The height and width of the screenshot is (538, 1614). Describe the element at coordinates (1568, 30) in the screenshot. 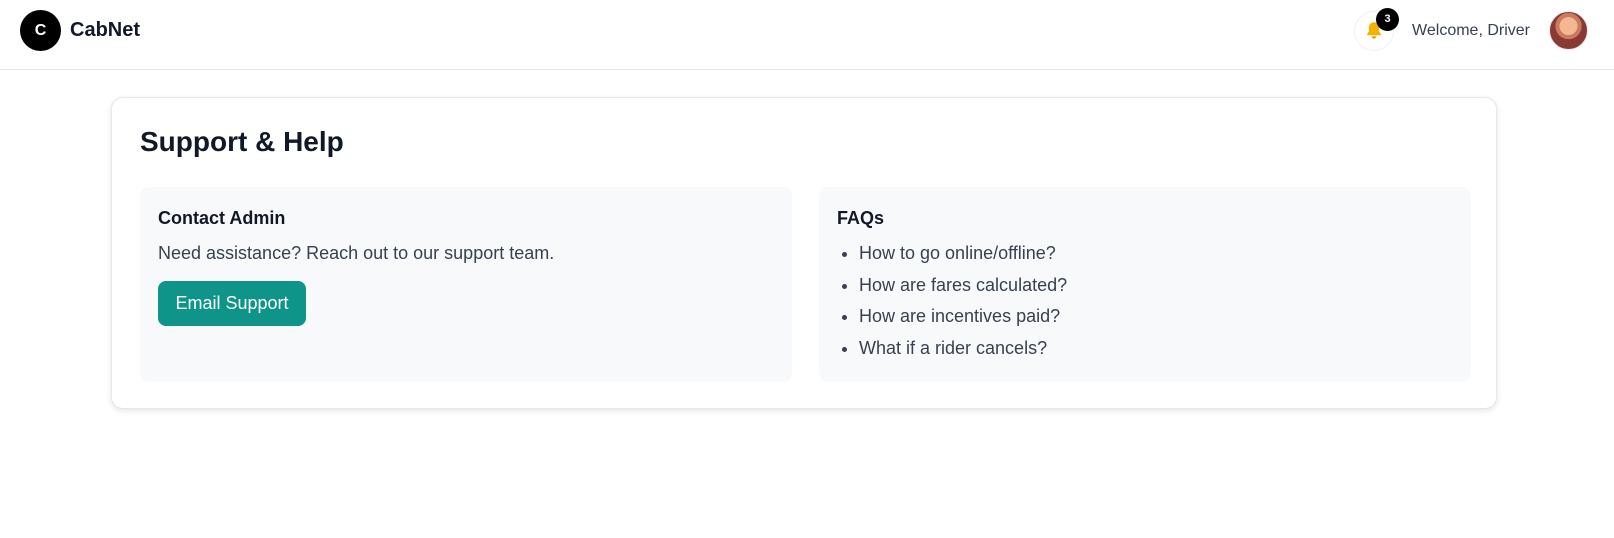

I see `avatar` at that location.